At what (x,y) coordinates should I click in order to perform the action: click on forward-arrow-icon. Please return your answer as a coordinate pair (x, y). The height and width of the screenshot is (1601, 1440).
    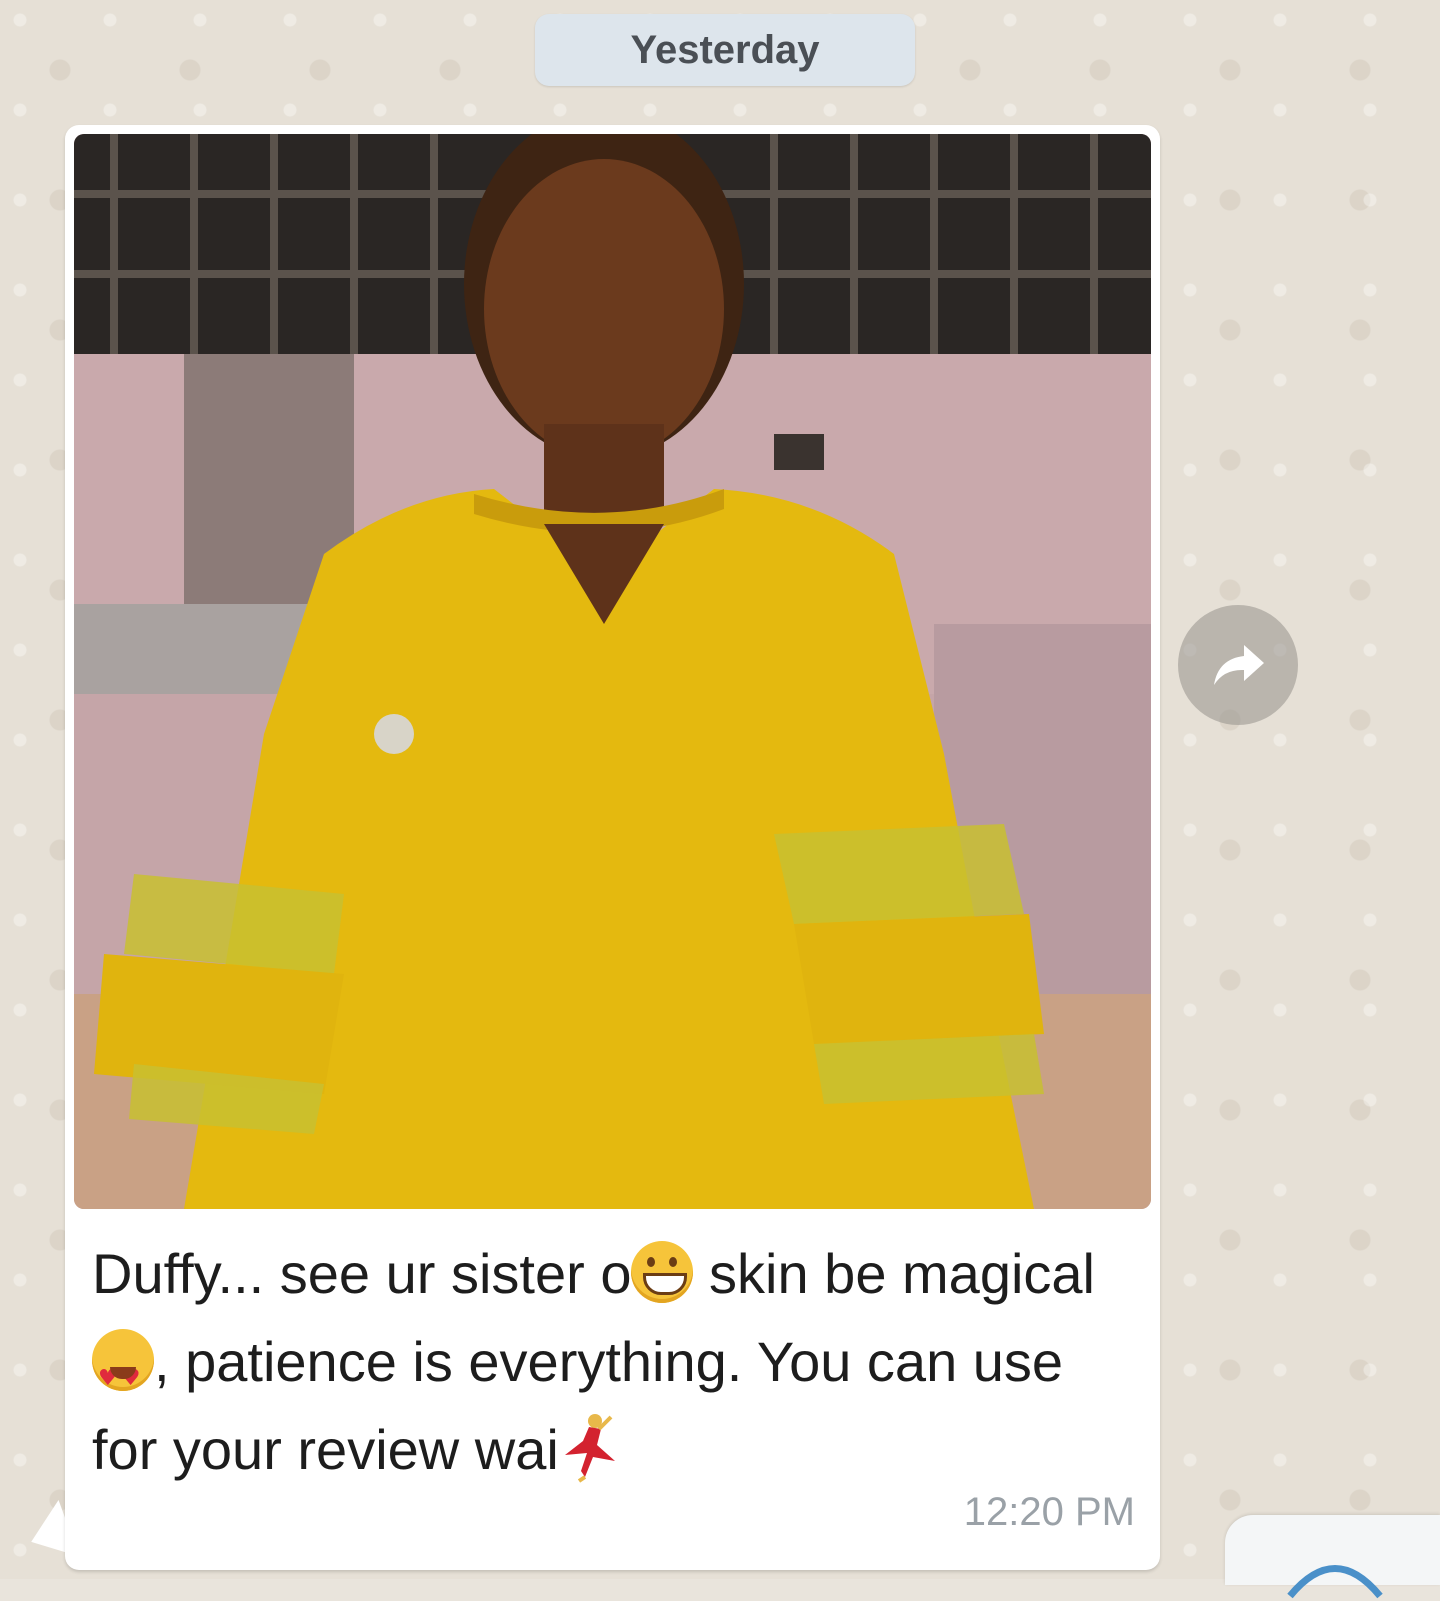
    Looking at the image, I should click on (1239, 665).